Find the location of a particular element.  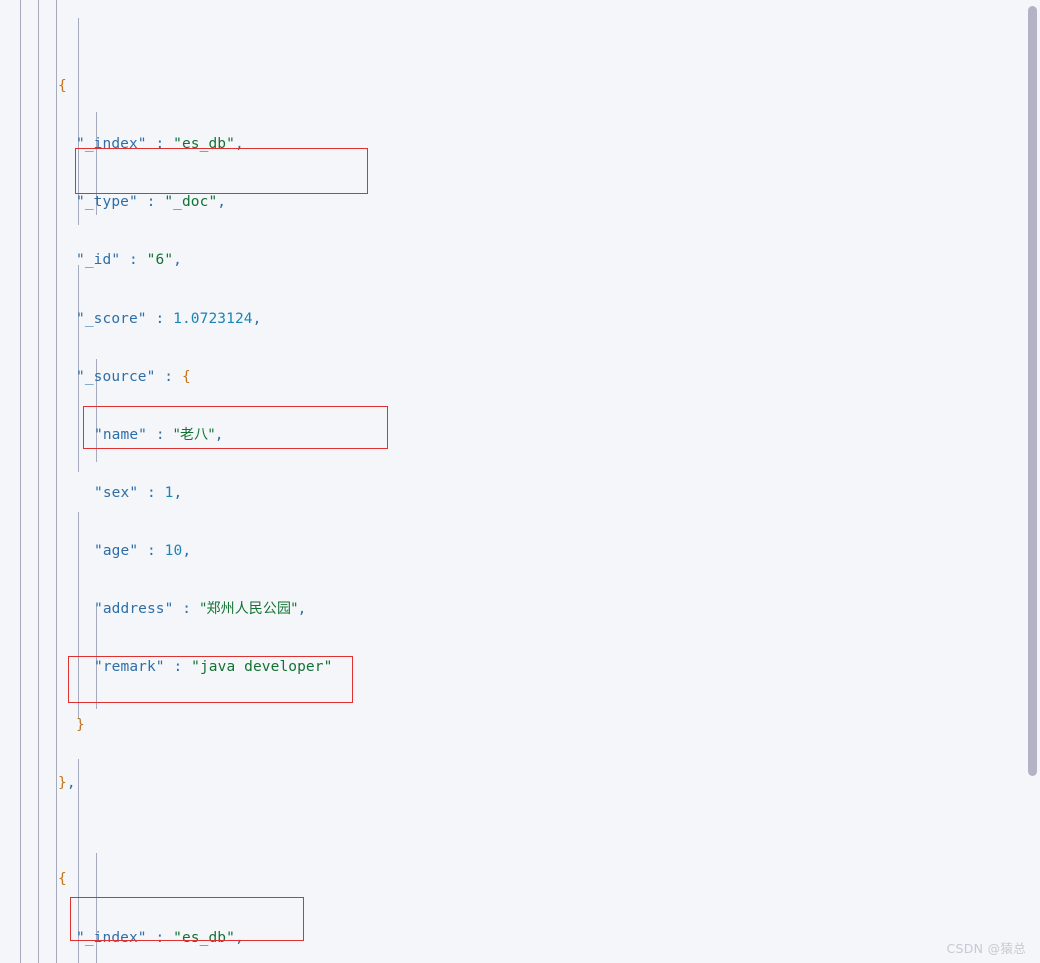

key-address: "address" is located at coordinates (134, 608).